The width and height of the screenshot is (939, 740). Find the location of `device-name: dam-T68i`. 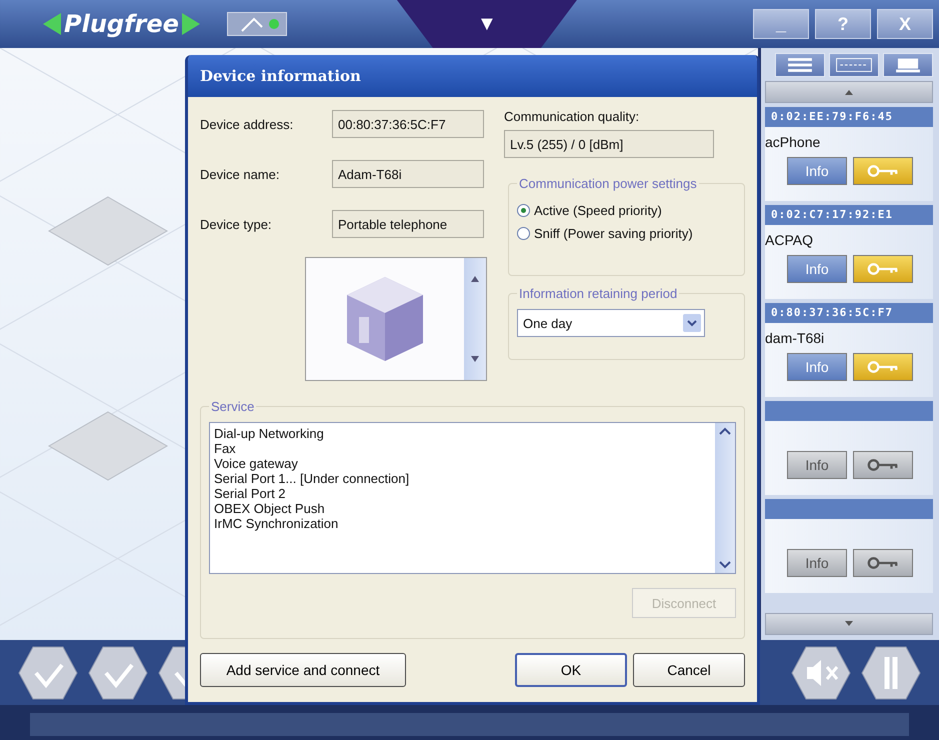

device-name: dam-T68i is located at coordinates (794, 338).